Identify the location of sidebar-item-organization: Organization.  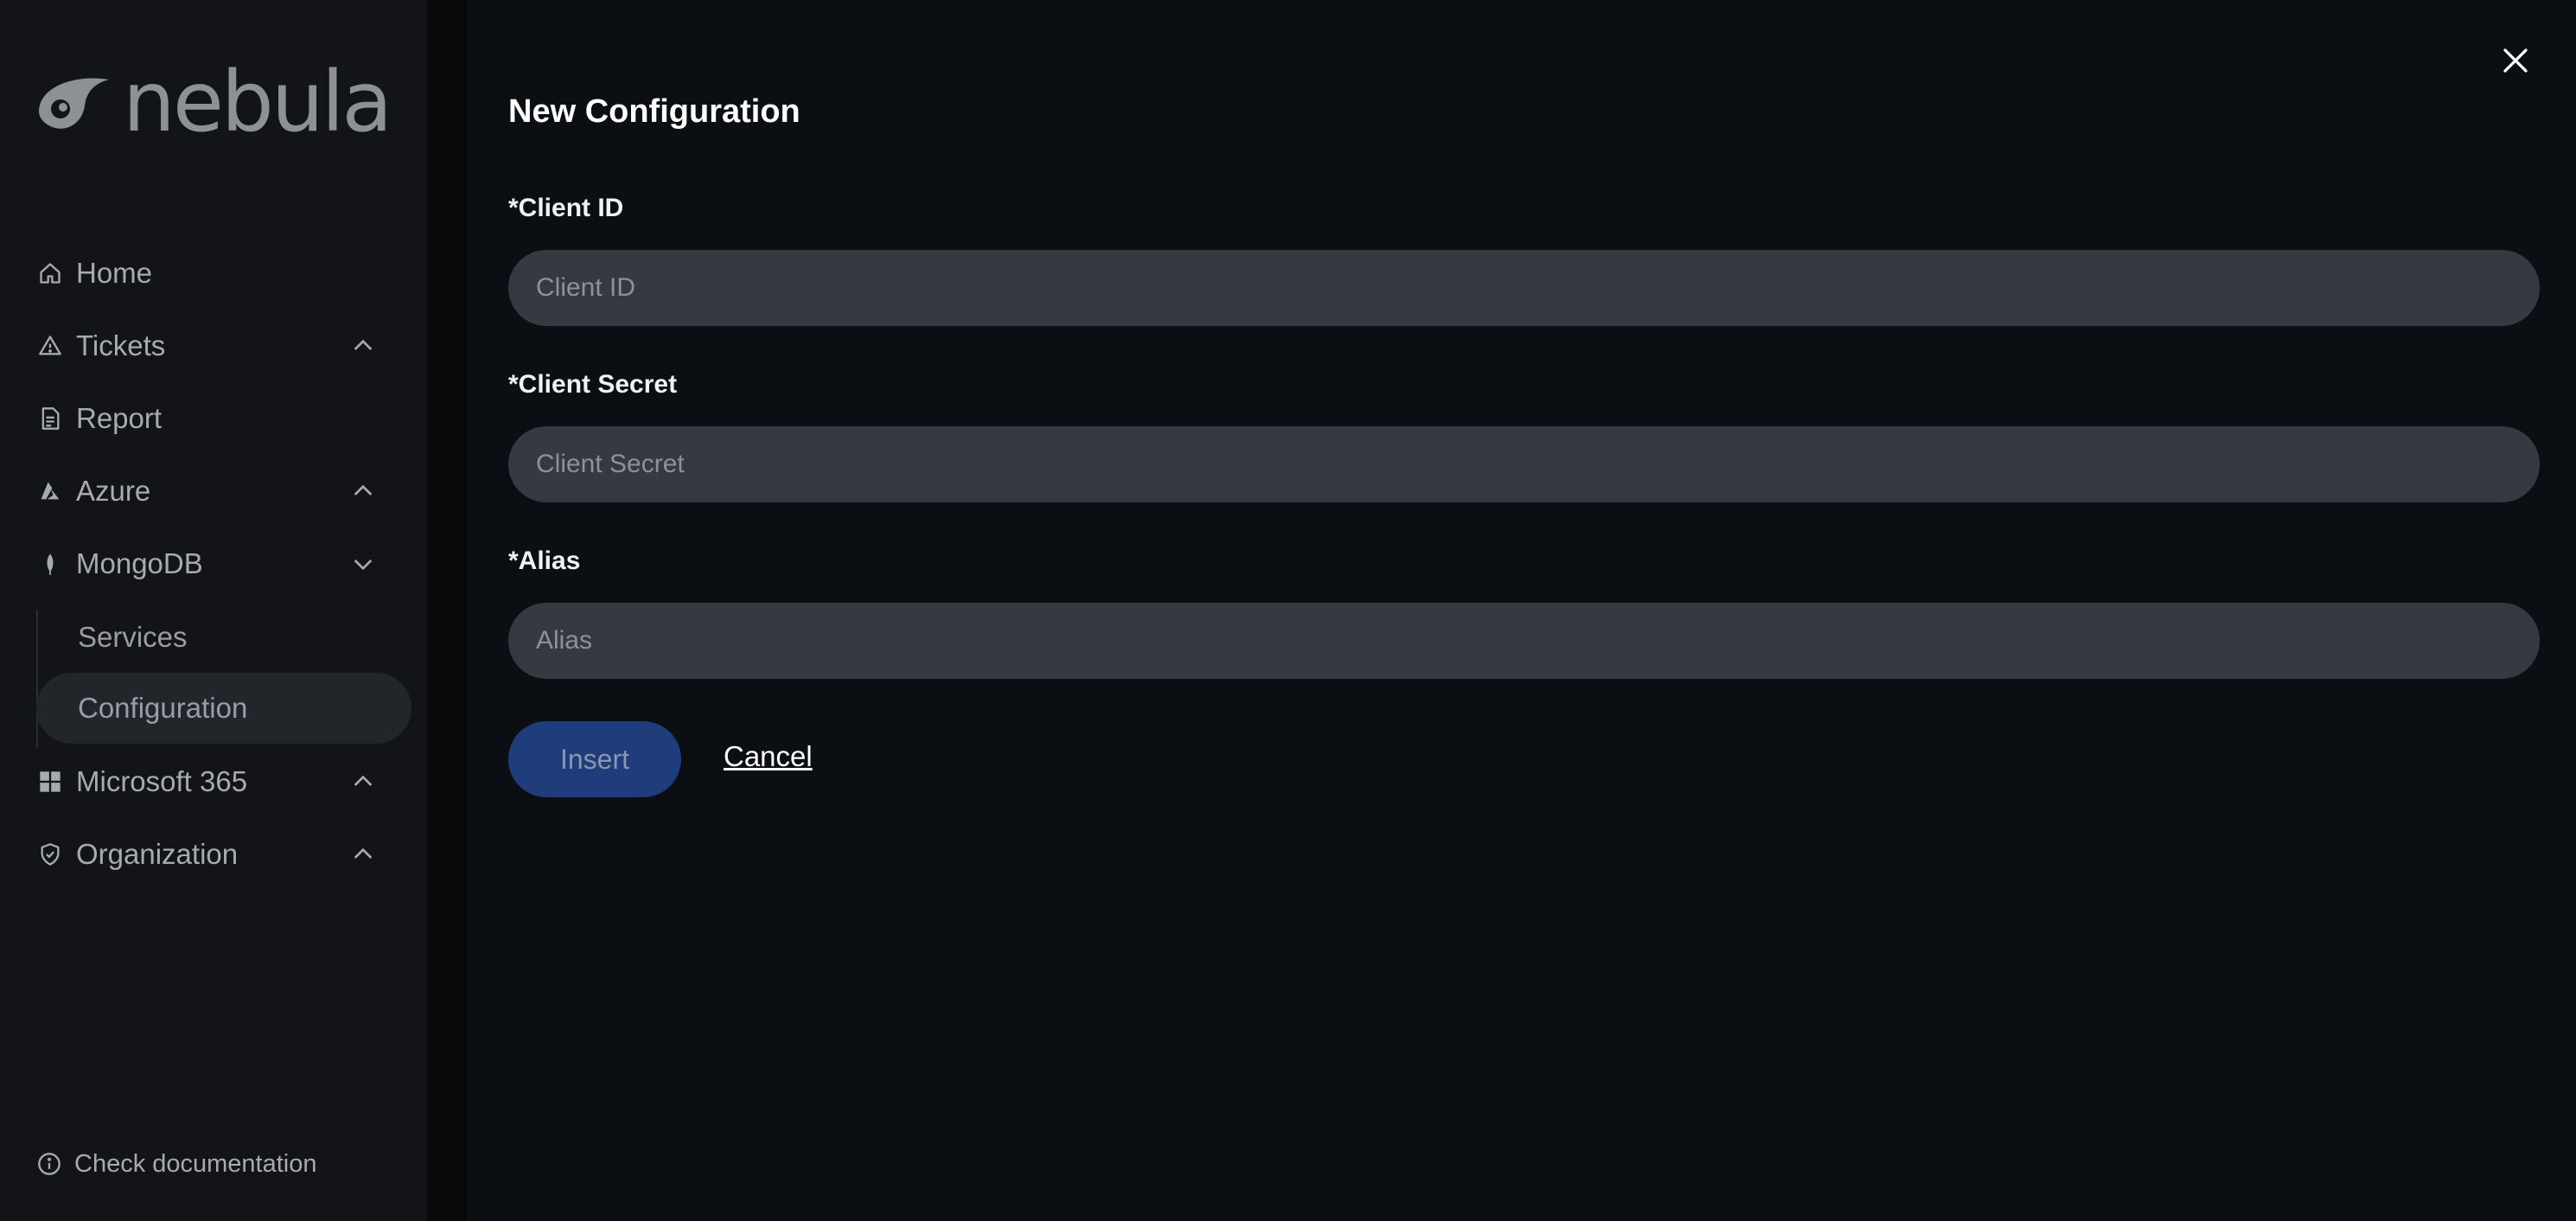
(207, 854).